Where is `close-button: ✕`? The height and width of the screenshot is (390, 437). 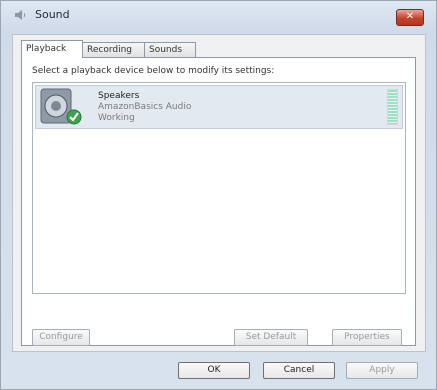
close-button: ✕ is located at coordinates (410, 17).